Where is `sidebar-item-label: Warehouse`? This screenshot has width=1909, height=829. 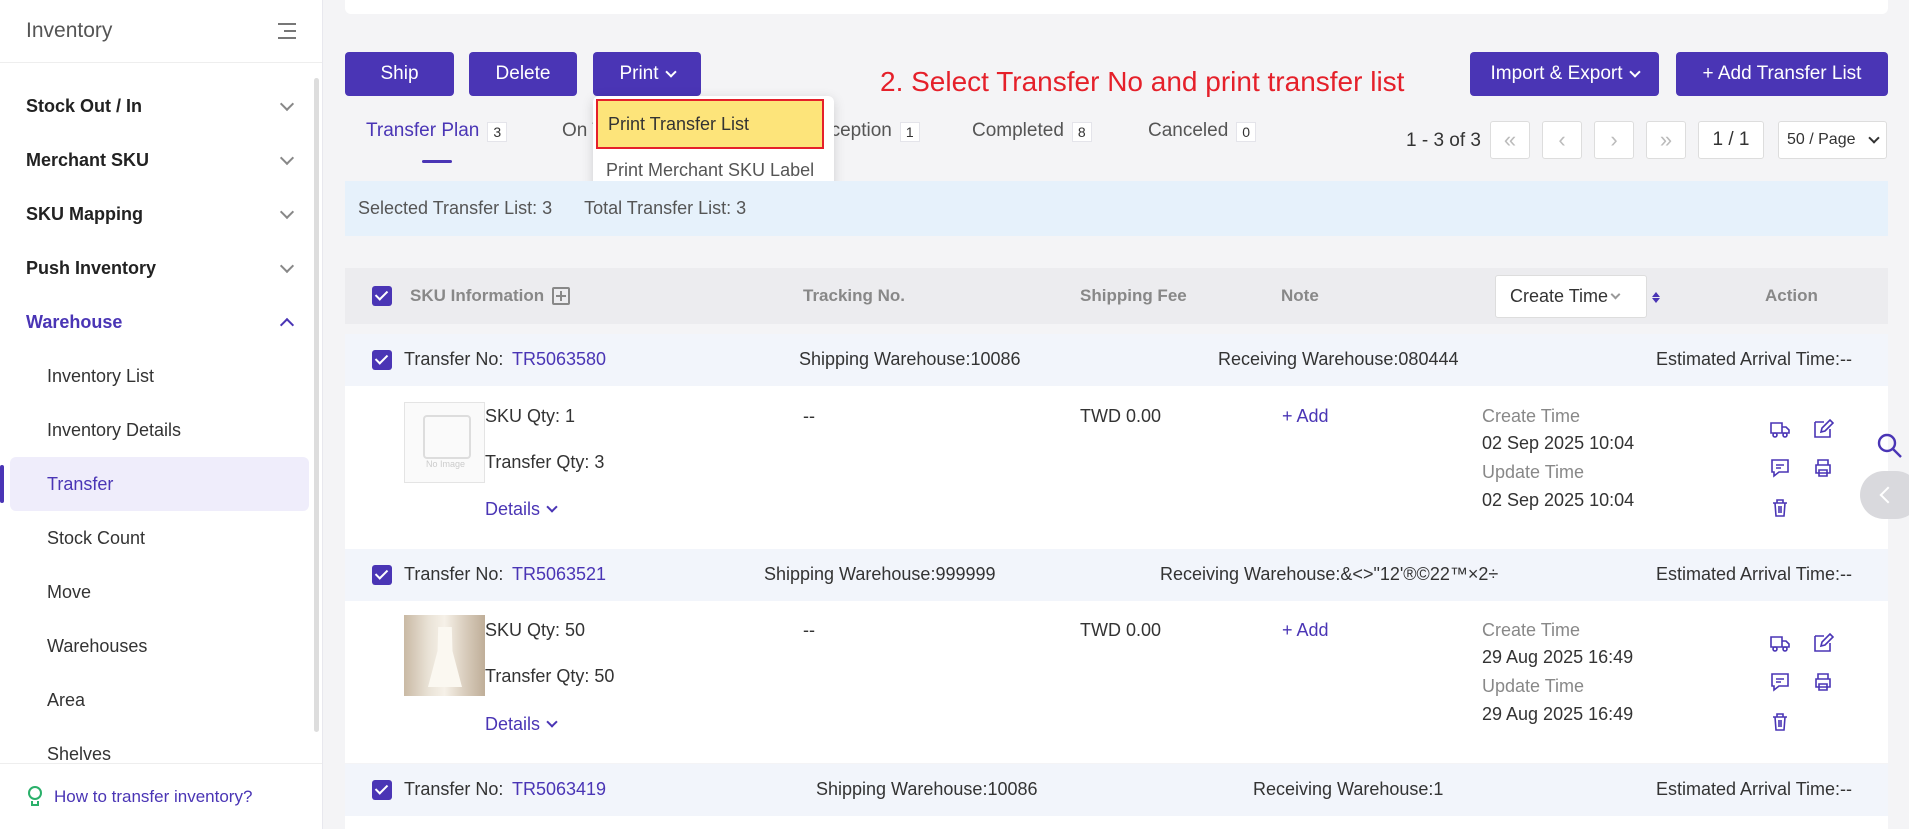
sidebar-item-label: Warehouse is located at coordinates (74, 321).